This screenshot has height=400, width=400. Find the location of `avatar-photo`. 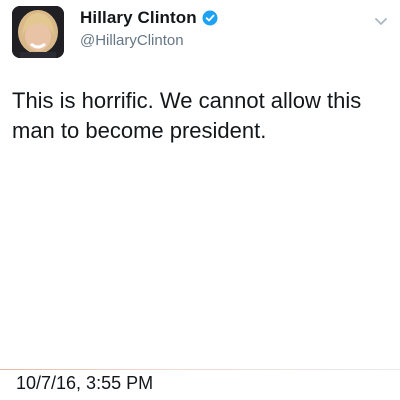

avatar-photo is located at coordinates (38, 32).